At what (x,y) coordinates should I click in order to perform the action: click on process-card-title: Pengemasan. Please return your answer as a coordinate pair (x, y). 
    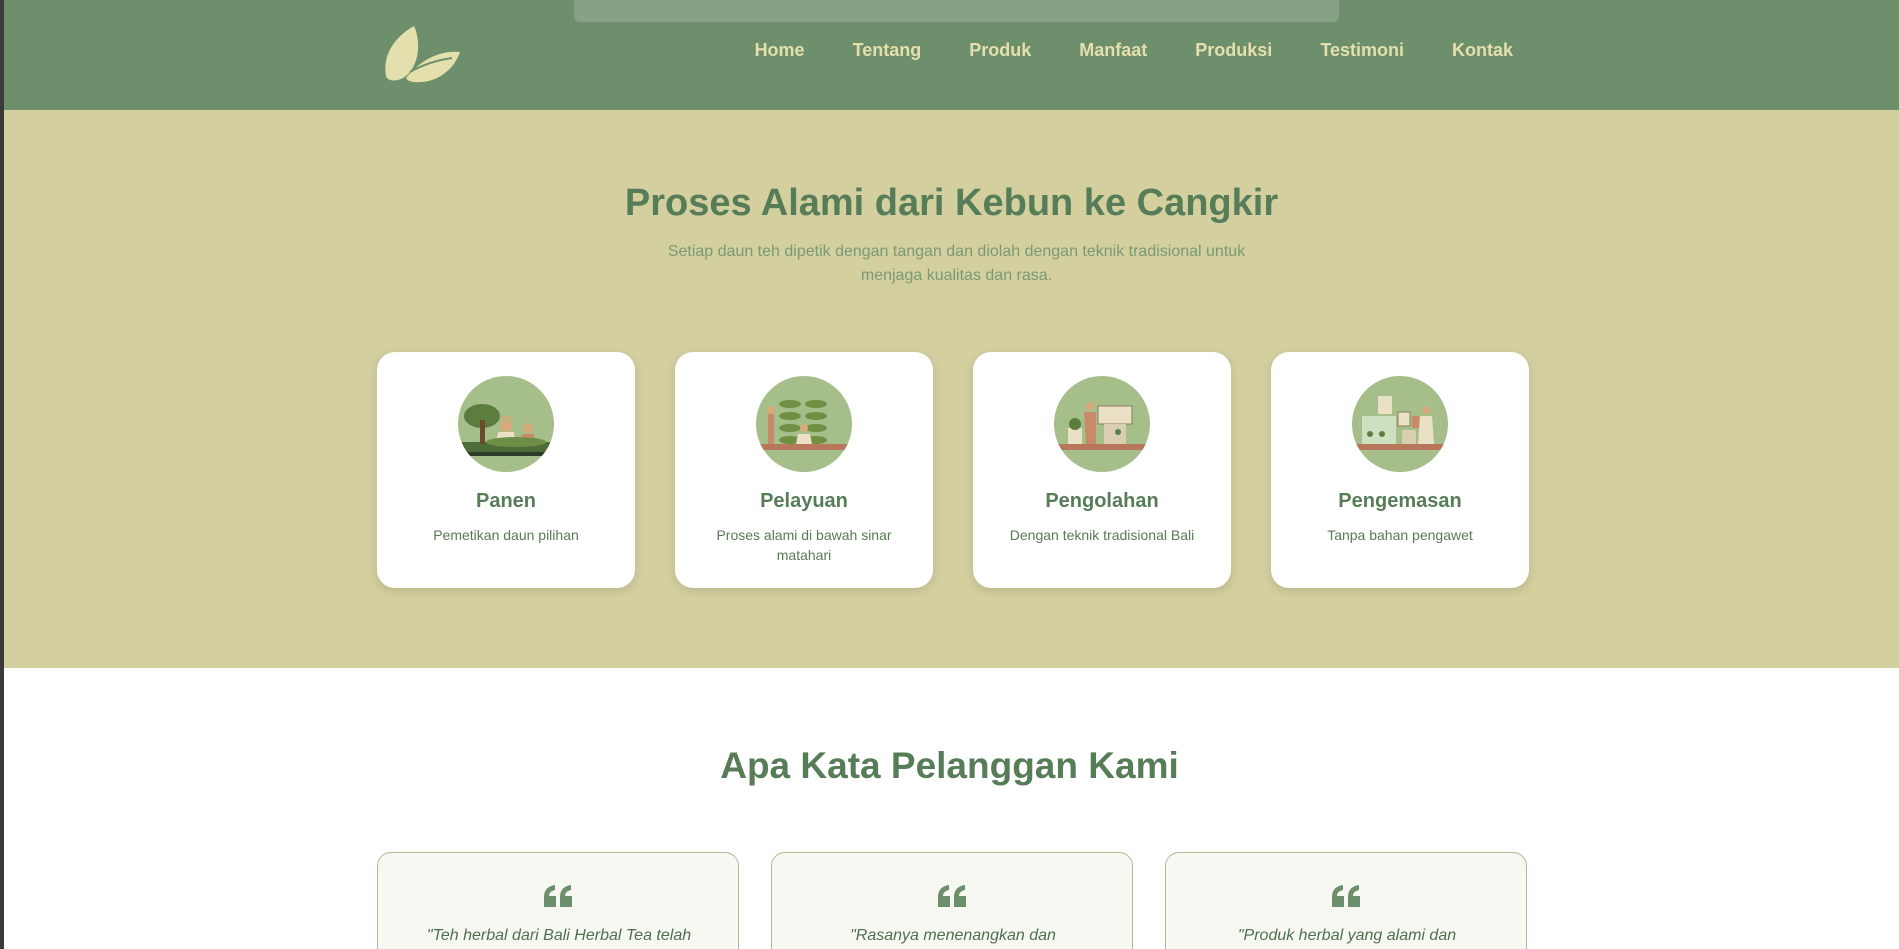
    Looking at the image, I should click on (1400, 501).